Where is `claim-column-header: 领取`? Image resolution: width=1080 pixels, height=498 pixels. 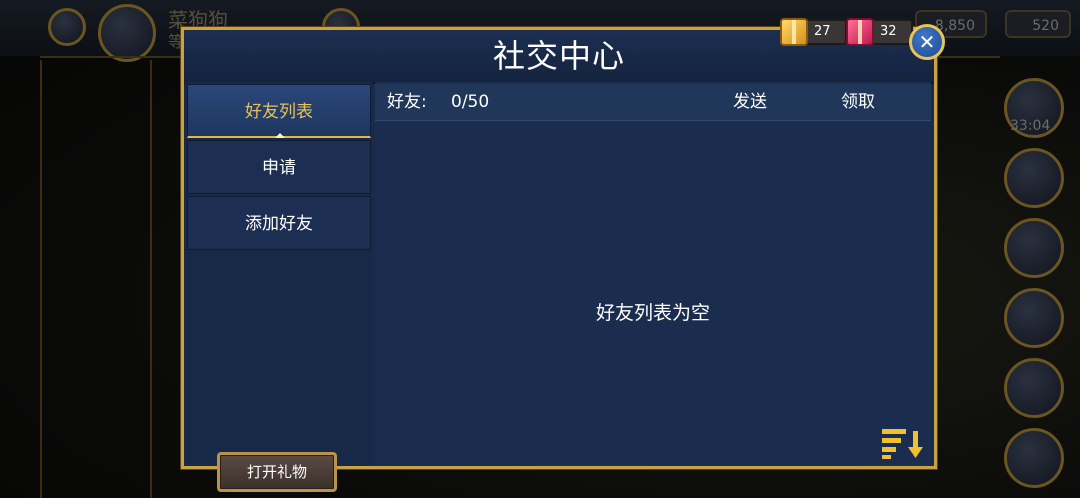
claim-column-header: 领取 is located at coordinates (858, 102).